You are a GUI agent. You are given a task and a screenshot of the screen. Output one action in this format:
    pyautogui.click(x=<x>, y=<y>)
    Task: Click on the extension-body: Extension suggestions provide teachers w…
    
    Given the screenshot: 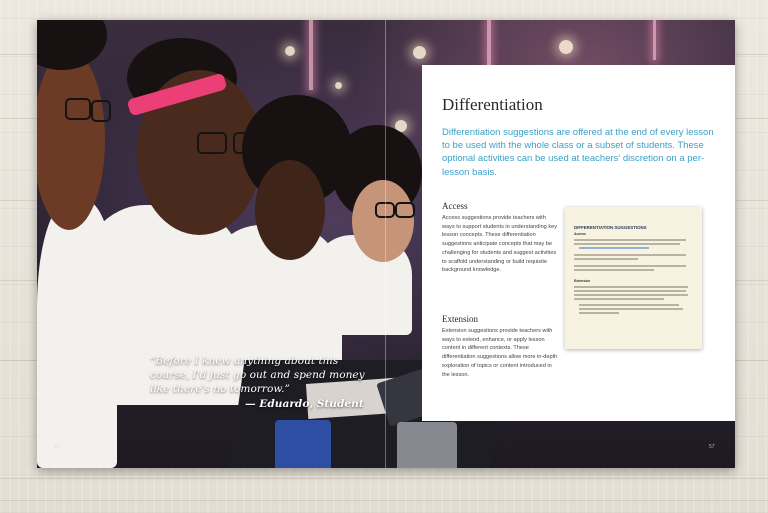 What is the action you would take?
    pyautogui.click(x=500, y=353)
    